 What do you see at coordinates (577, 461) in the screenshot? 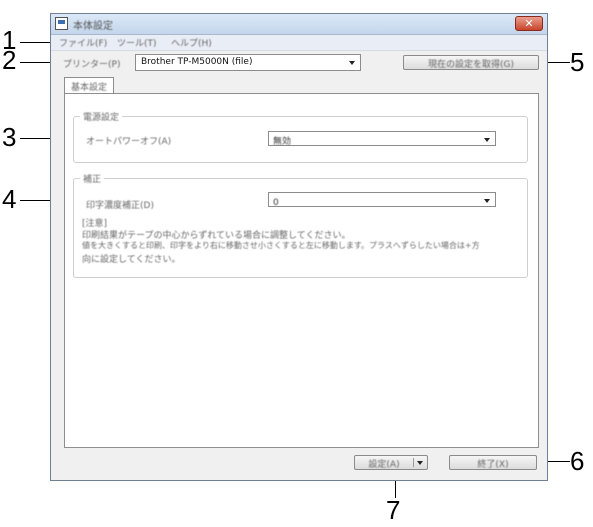
I see `callout-6: 6` at bounding box center [577, 461].